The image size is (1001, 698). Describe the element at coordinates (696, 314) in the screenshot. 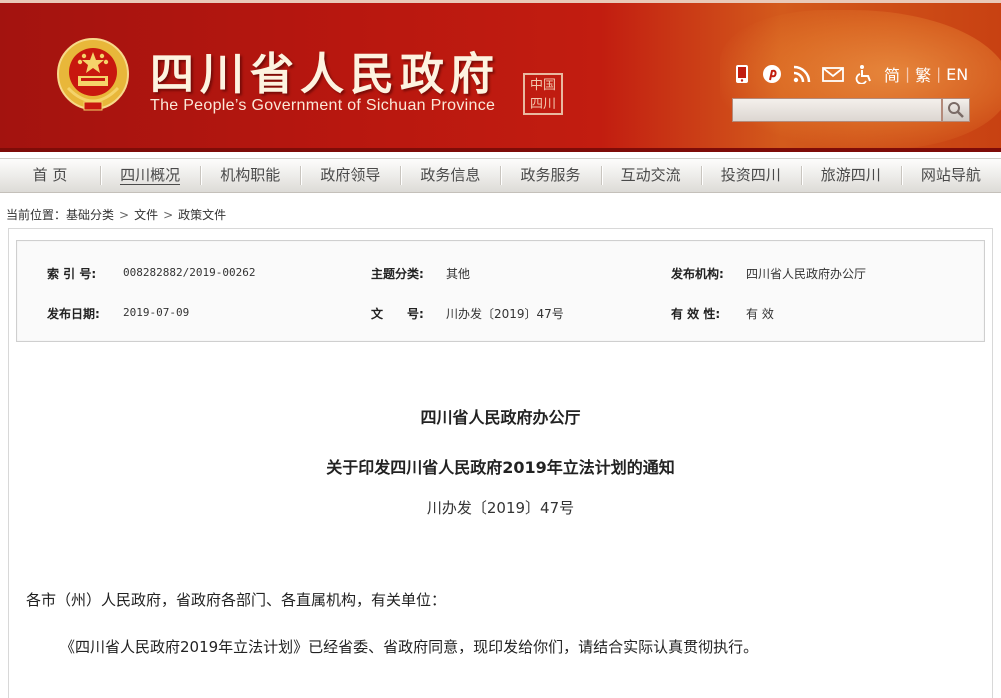

I see `meta-validity-label: 有 效 性:` at that location.